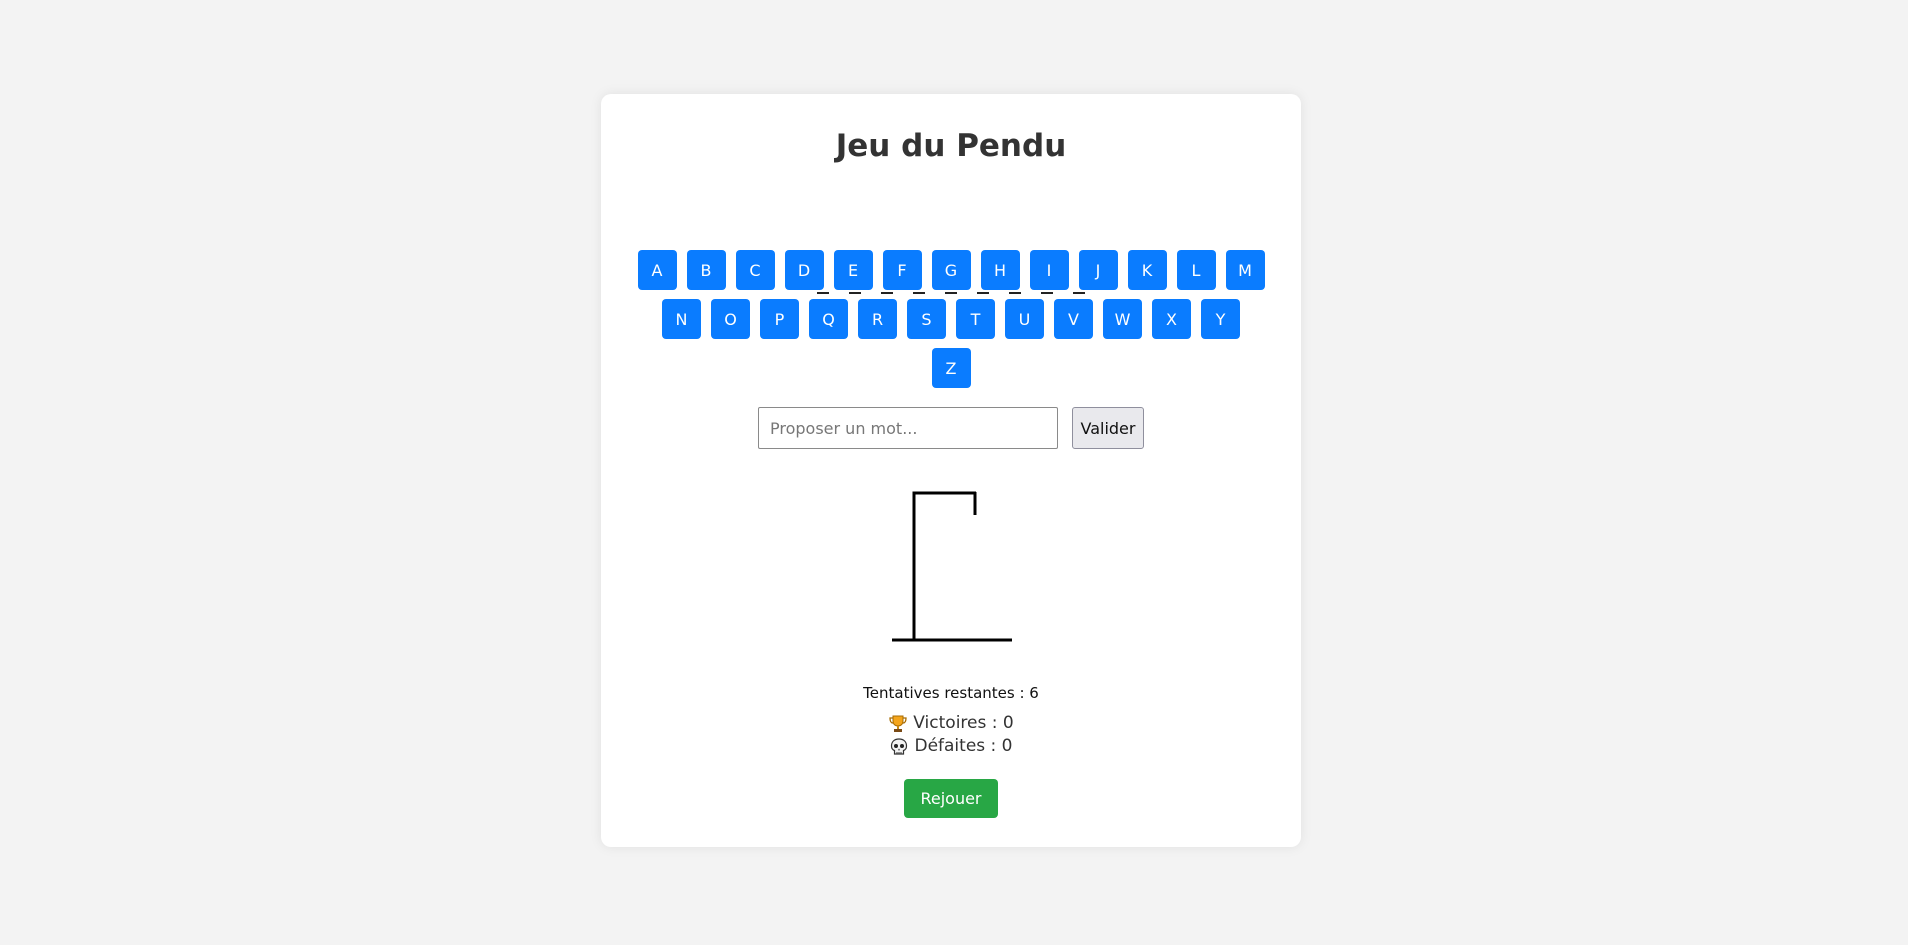  Describe the element at coordinates (657, 270) in the screenshot. I see `letter-key-a: A` at that location.